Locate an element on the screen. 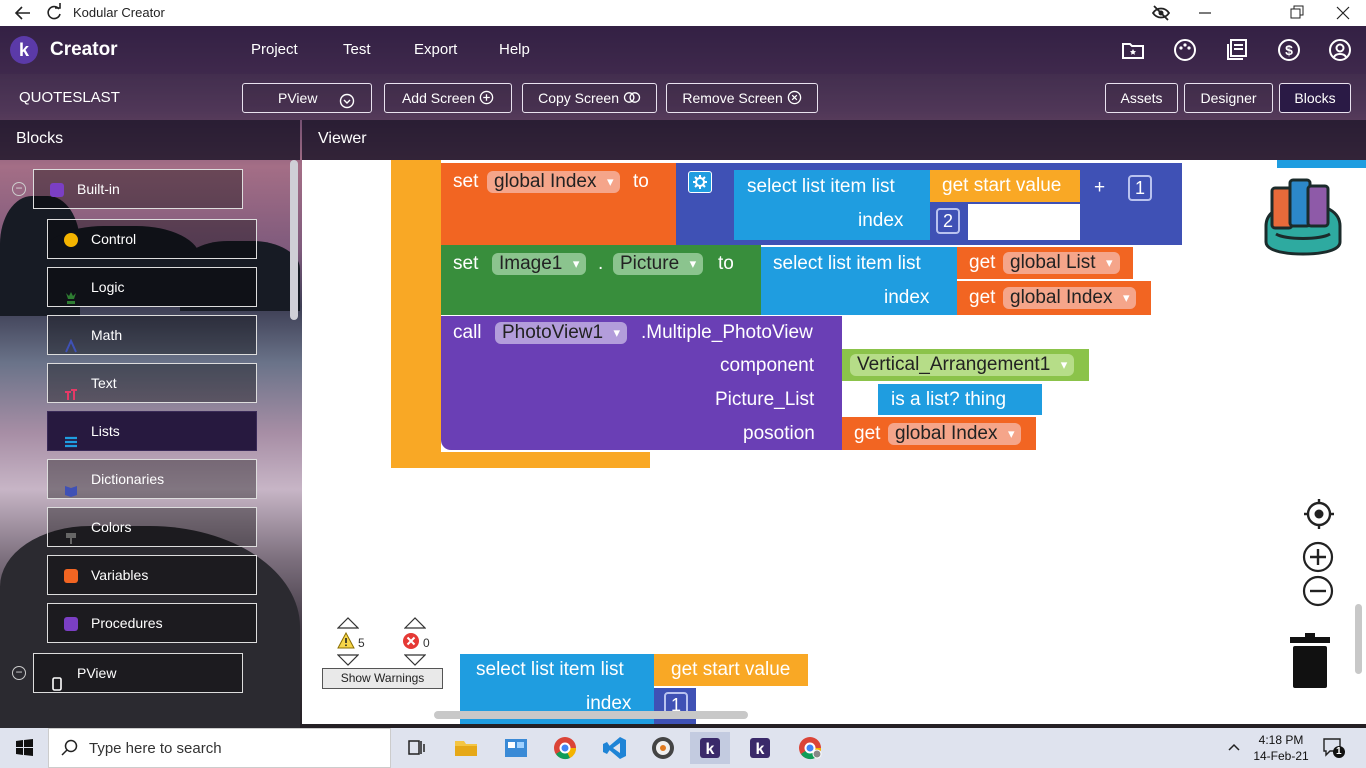  copy-screen-button: Copy Screen is located at coordinates (589, 98).